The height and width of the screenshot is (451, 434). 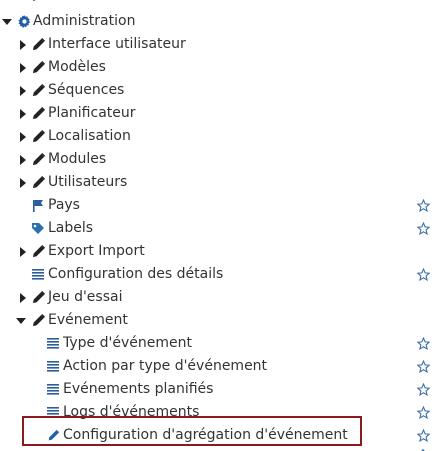 I want to click on gear-icon, so click(x=24, y=21).